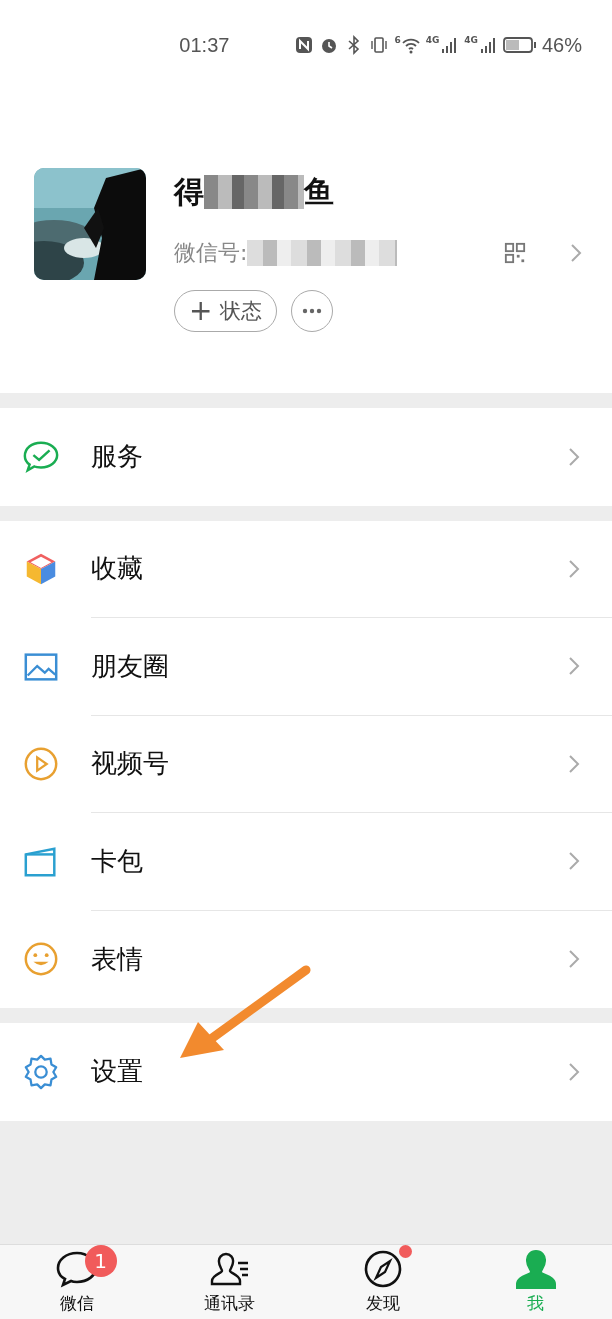  What do you see at coordinates (100, 1261) in the screenshot?
I see `unread-count: 1` at bounding box center [100, 1261].